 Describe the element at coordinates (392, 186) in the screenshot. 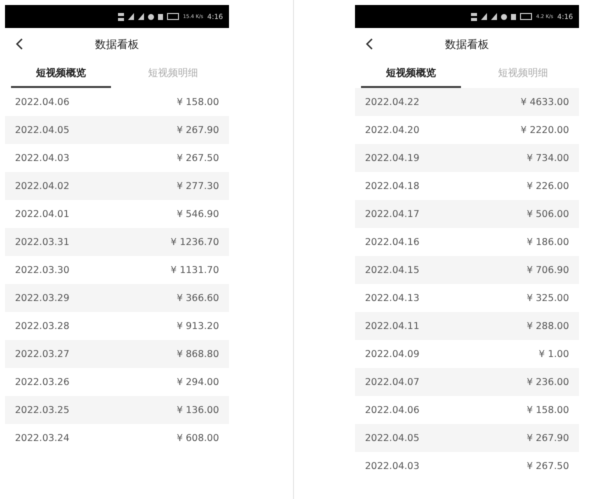

I see `date-text: 2022.04.18` at that location.